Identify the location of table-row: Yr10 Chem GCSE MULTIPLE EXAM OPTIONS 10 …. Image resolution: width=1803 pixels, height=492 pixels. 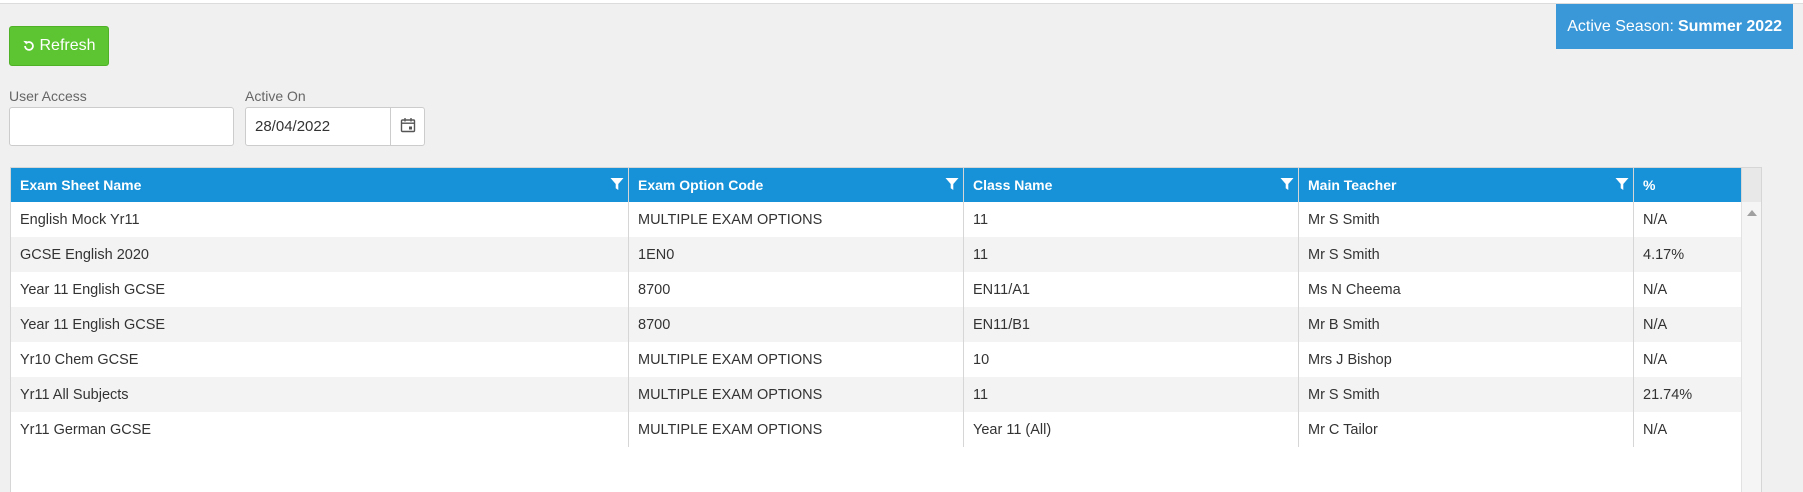
(876, 359).